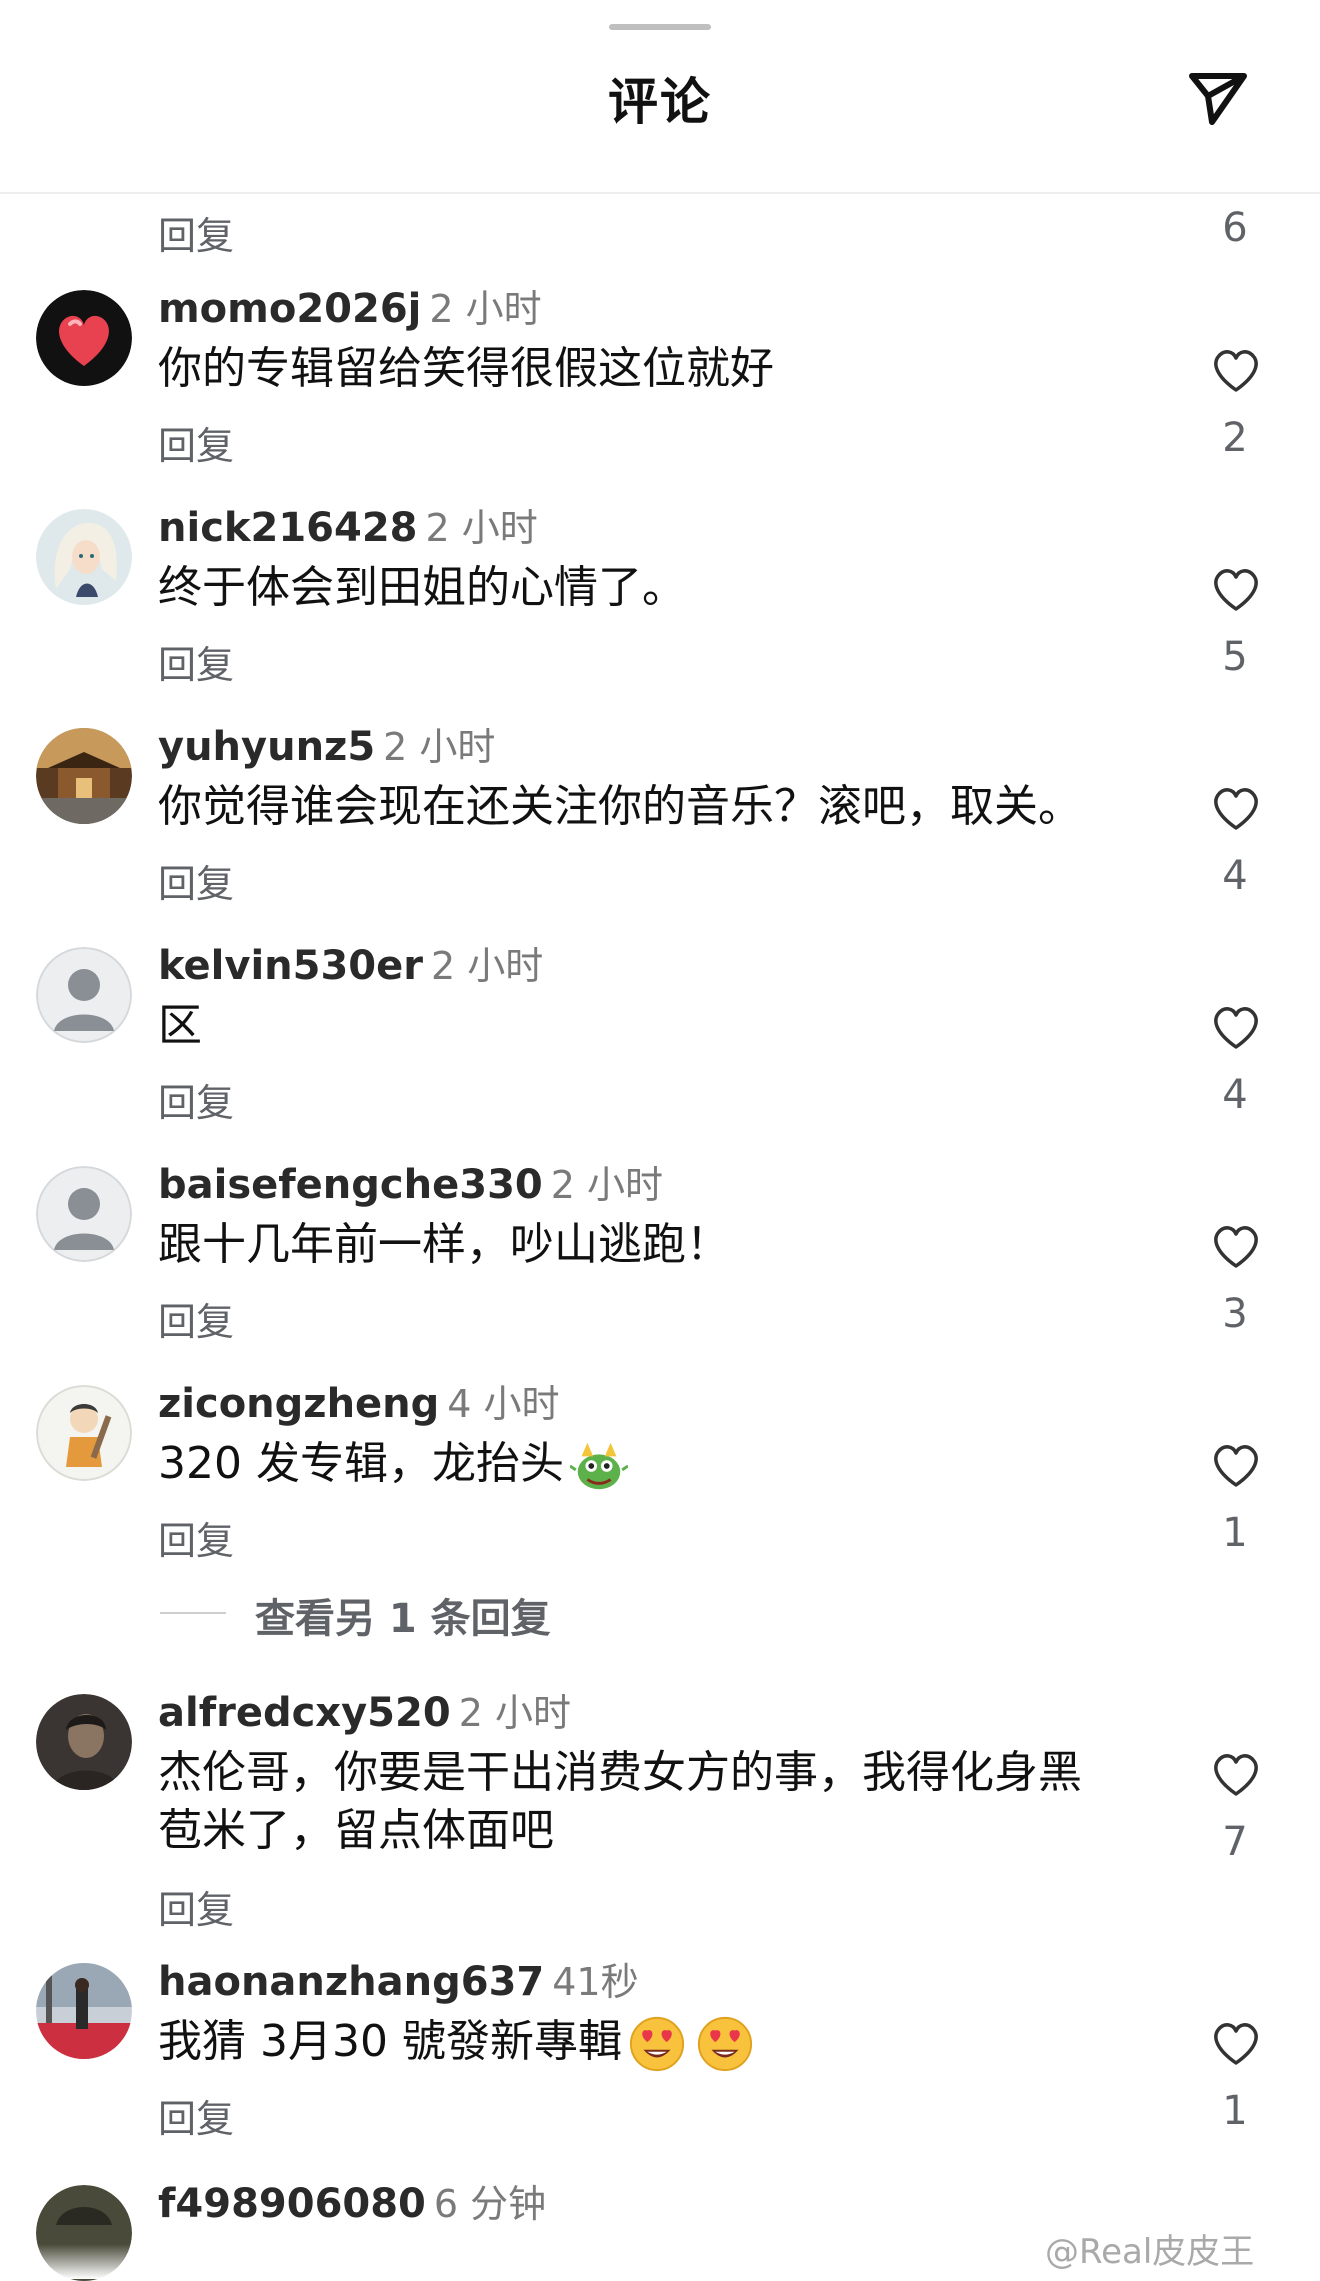 This screenshot has height=2281, width=1320. Describe the element at coordinates (84, 776) in the screenshot. I see `temple-photo-avatar` at that location.